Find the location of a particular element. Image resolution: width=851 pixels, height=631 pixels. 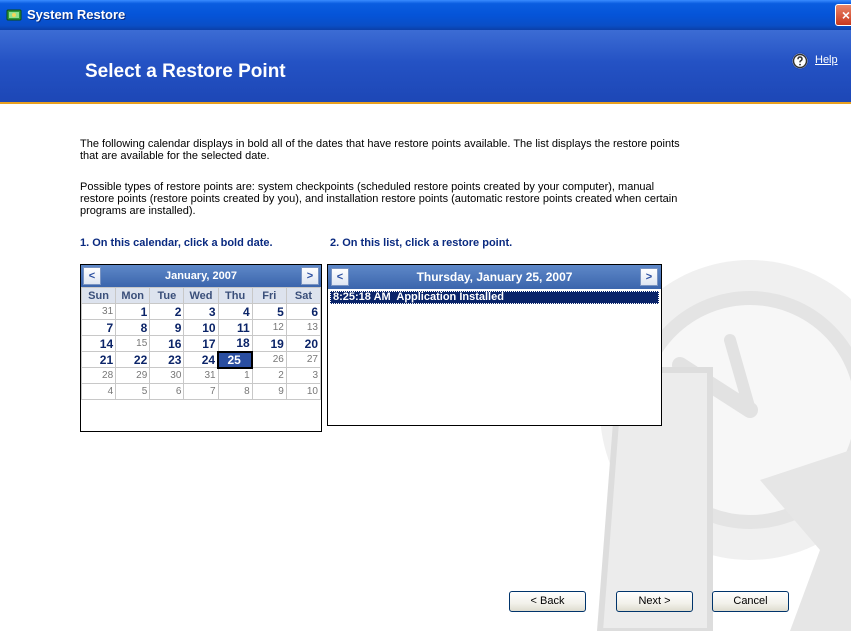

calendar-header: < January, 2007 > is located at coordinates (201, 276).